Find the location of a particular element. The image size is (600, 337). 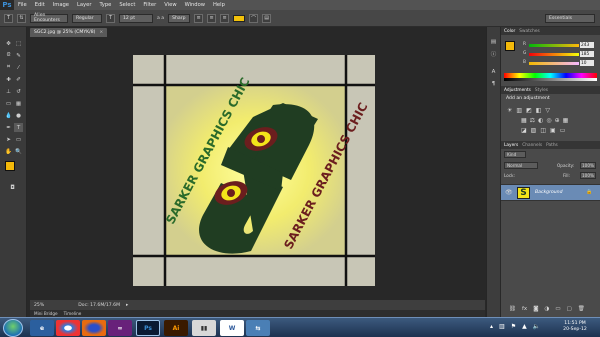

tab-styles: Styles is located at coordinates (541, 90).